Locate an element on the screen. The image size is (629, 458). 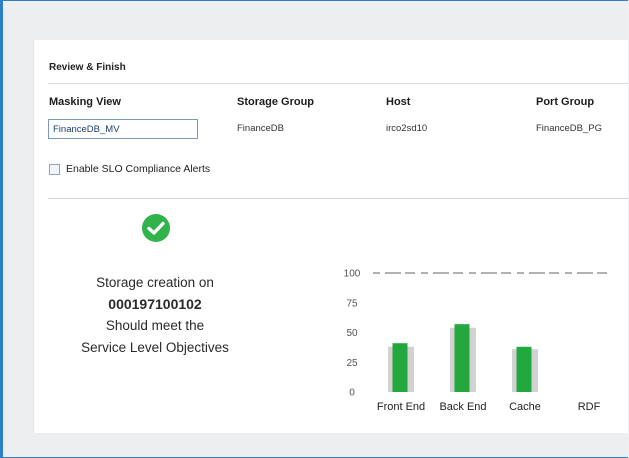
y-tick-label: 0 is located at coordinates (352, 393).